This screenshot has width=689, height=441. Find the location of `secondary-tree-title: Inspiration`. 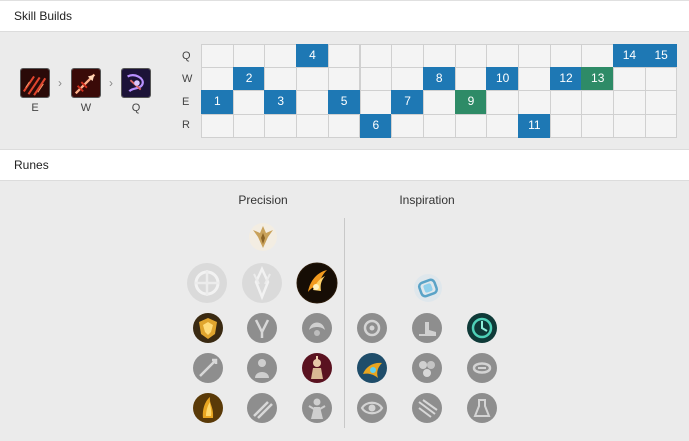

secondary-tree-title: Inspiration is located at coordinates (427, 200).